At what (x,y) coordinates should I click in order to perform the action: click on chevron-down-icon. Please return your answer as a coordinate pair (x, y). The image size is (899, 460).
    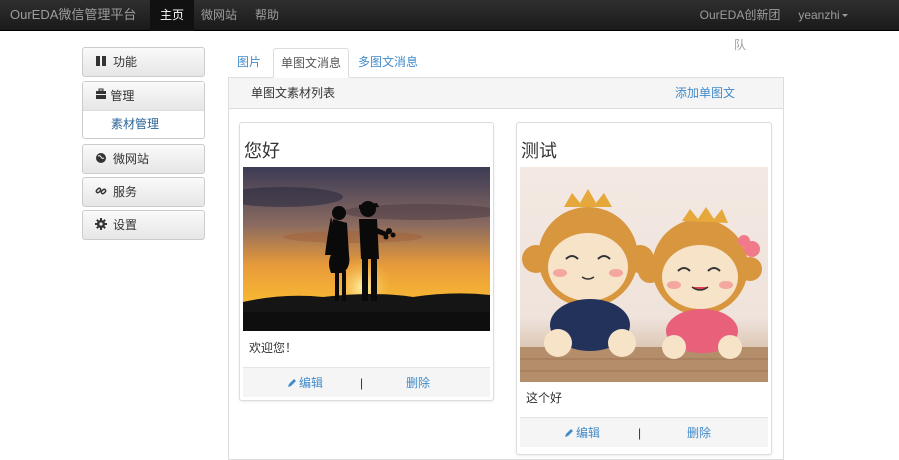
    Looking at the image, I should click on (844, 16).